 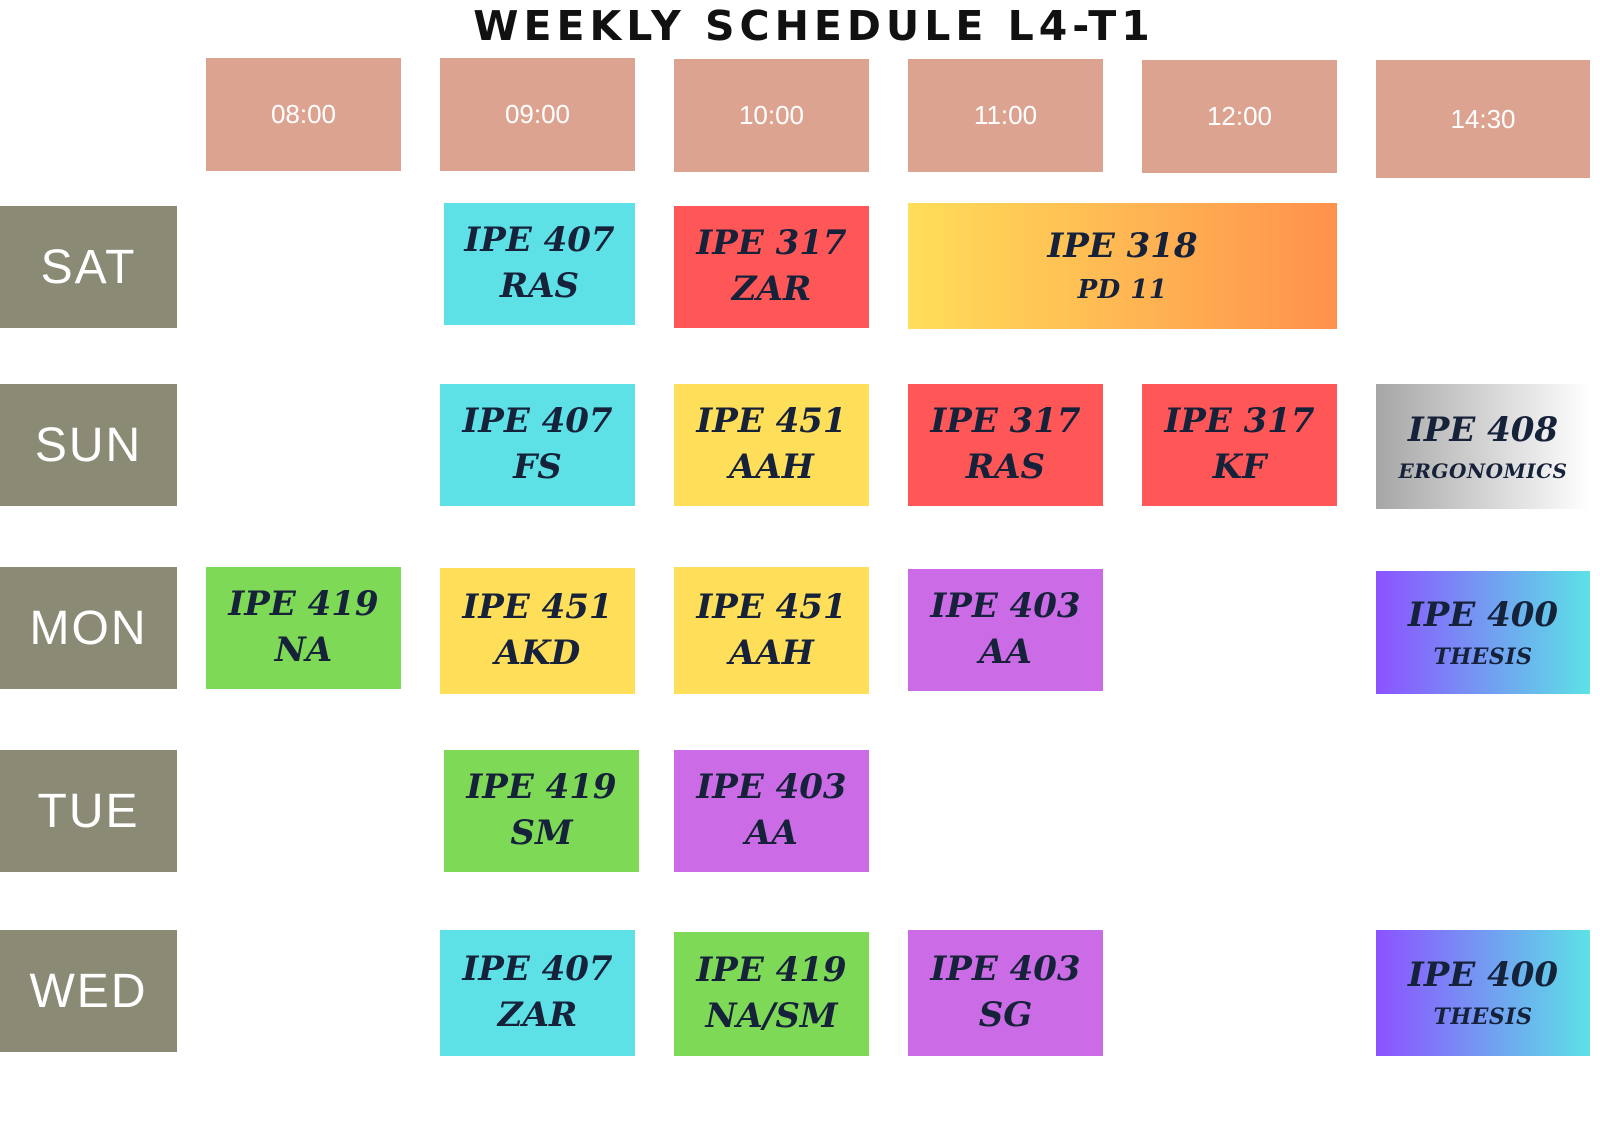 I want to click on time-header-0900: 09:00, so click(x=537, y=114).